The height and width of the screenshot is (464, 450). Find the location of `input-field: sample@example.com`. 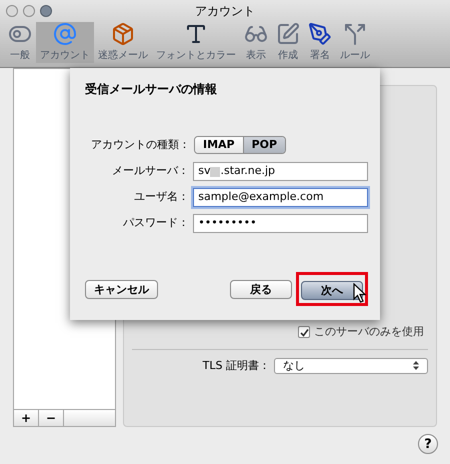

input-field: sample@example.com is located at coordinates (280, 197).